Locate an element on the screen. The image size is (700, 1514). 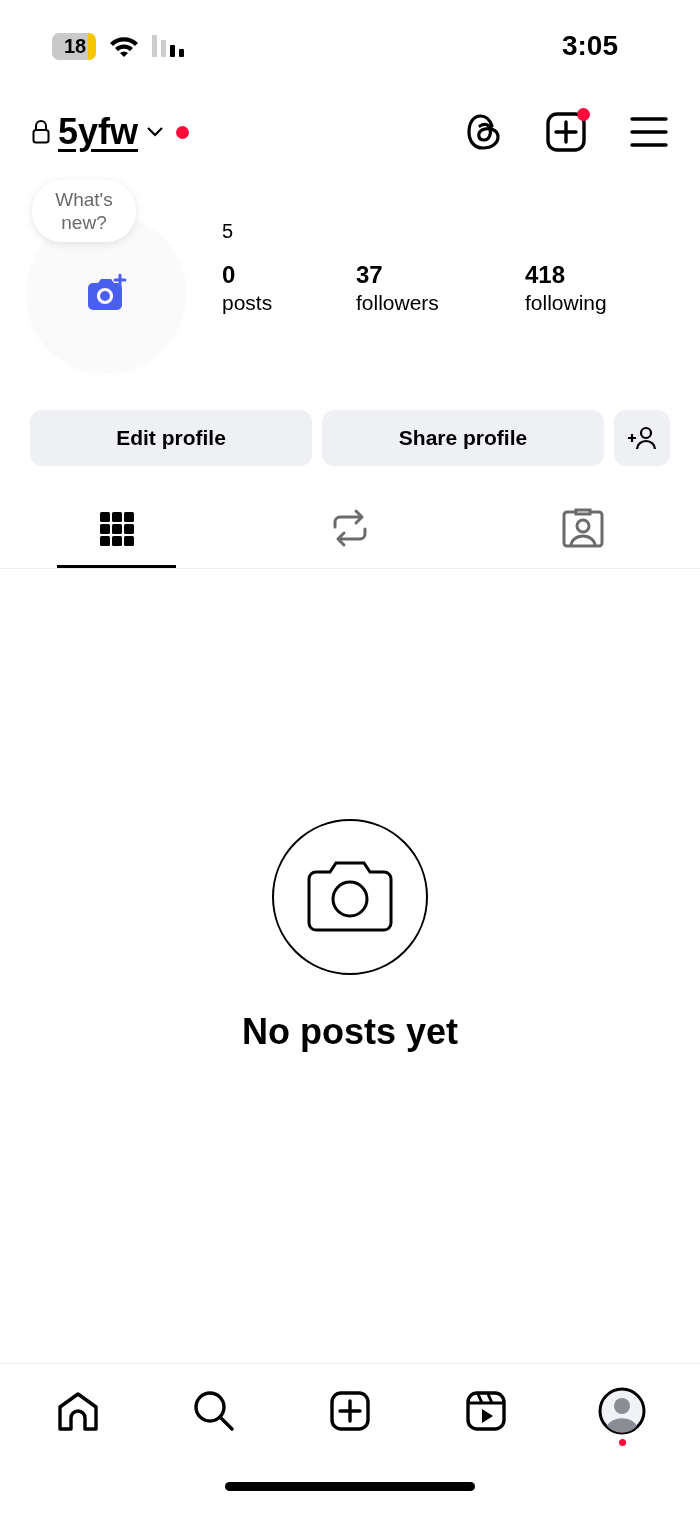
share-profile-button: Share profile is located at coordinates (463, 438).